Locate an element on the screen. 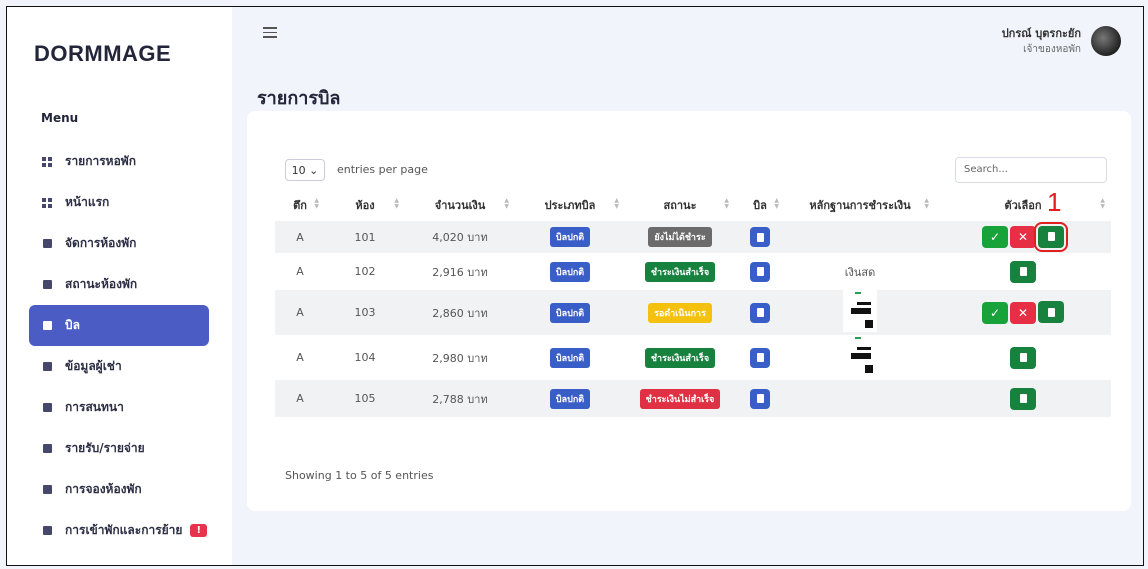 Image resolution: width=1148 pixels, height=569 pixels. room-cell: 105 is located at coordinates (365, 398).